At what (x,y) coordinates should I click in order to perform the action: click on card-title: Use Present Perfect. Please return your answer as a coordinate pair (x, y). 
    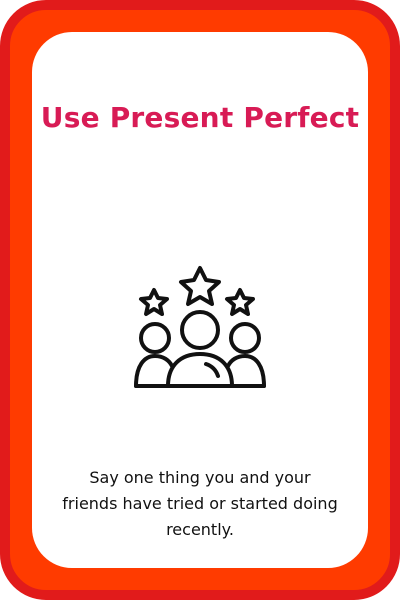
    Looking at the image, I should click on (200, 117).